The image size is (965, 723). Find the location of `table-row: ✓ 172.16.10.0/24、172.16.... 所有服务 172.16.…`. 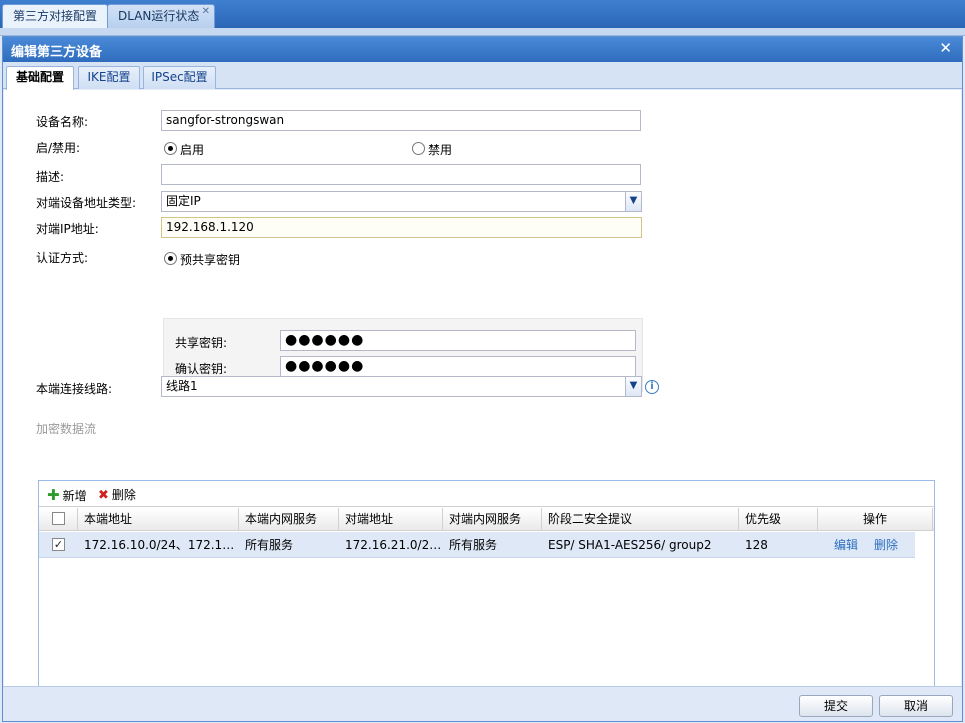

table-row: ✓ 172.16.10.0/24、172.16.... 所有服务 172.16.… is located at coordinates (477, 545).